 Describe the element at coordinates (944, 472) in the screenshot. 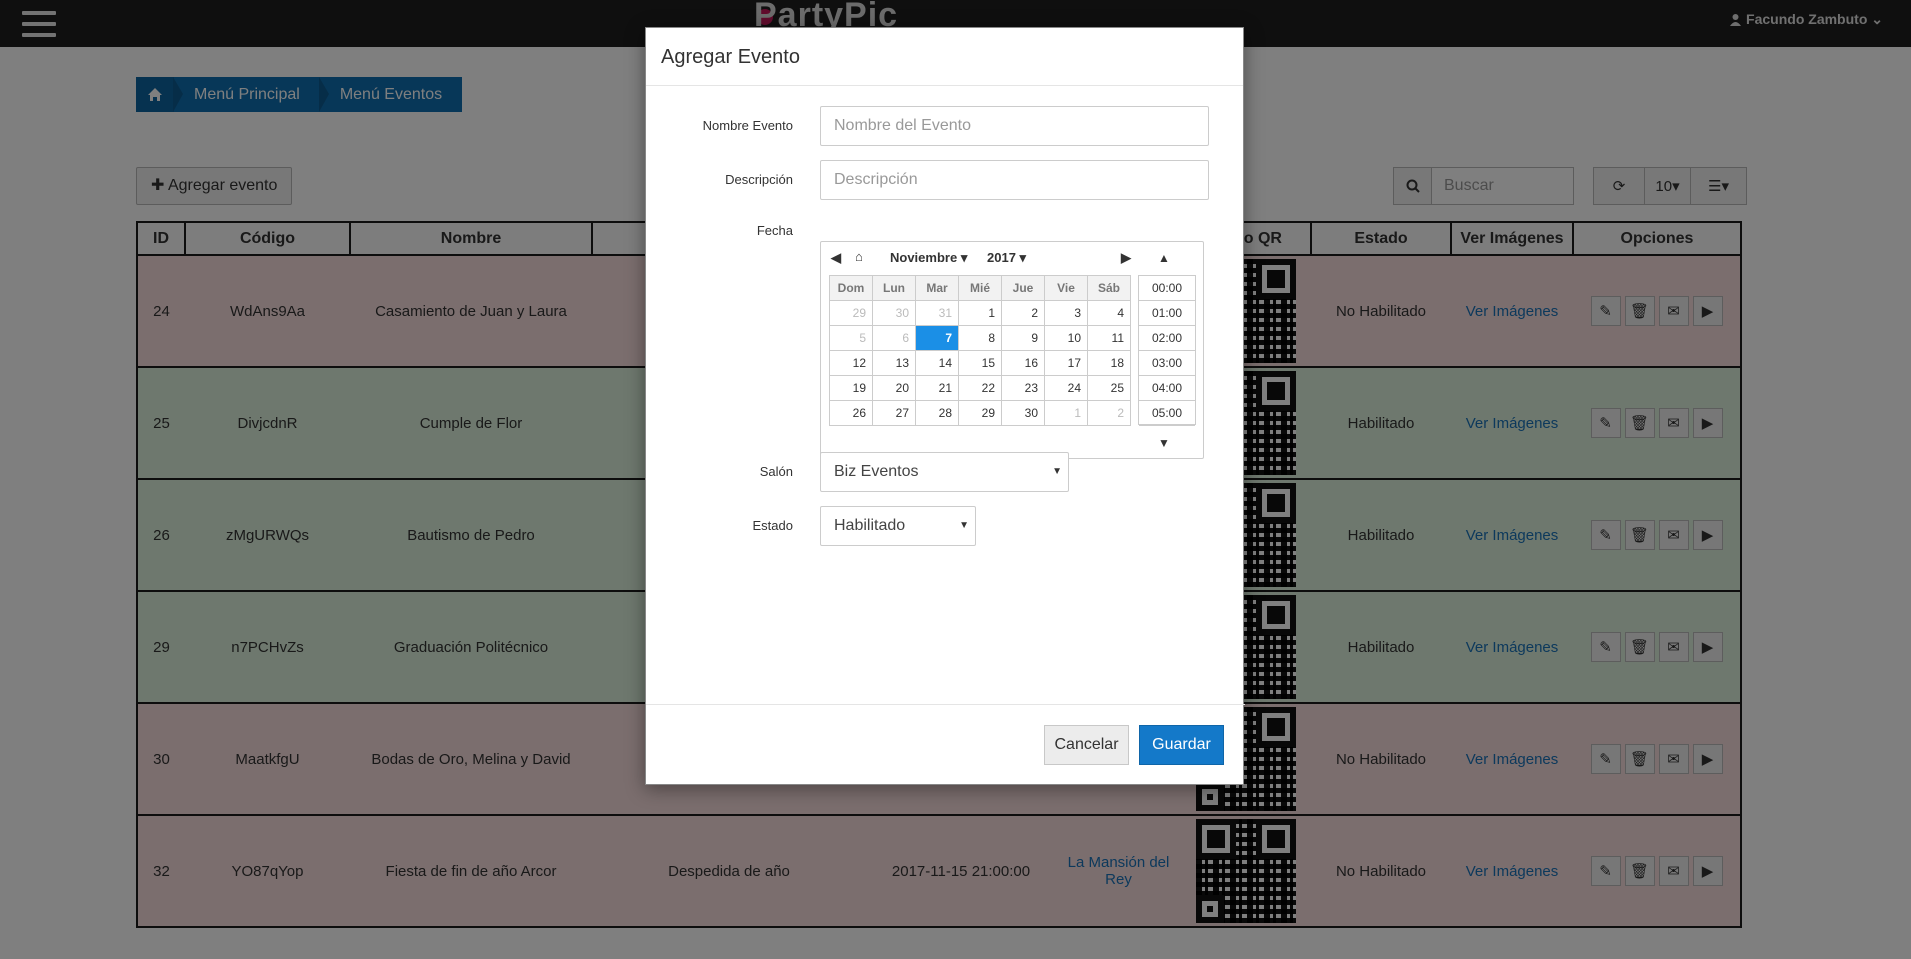

I see `salon-select: Biz Eventos ▼` at that location.